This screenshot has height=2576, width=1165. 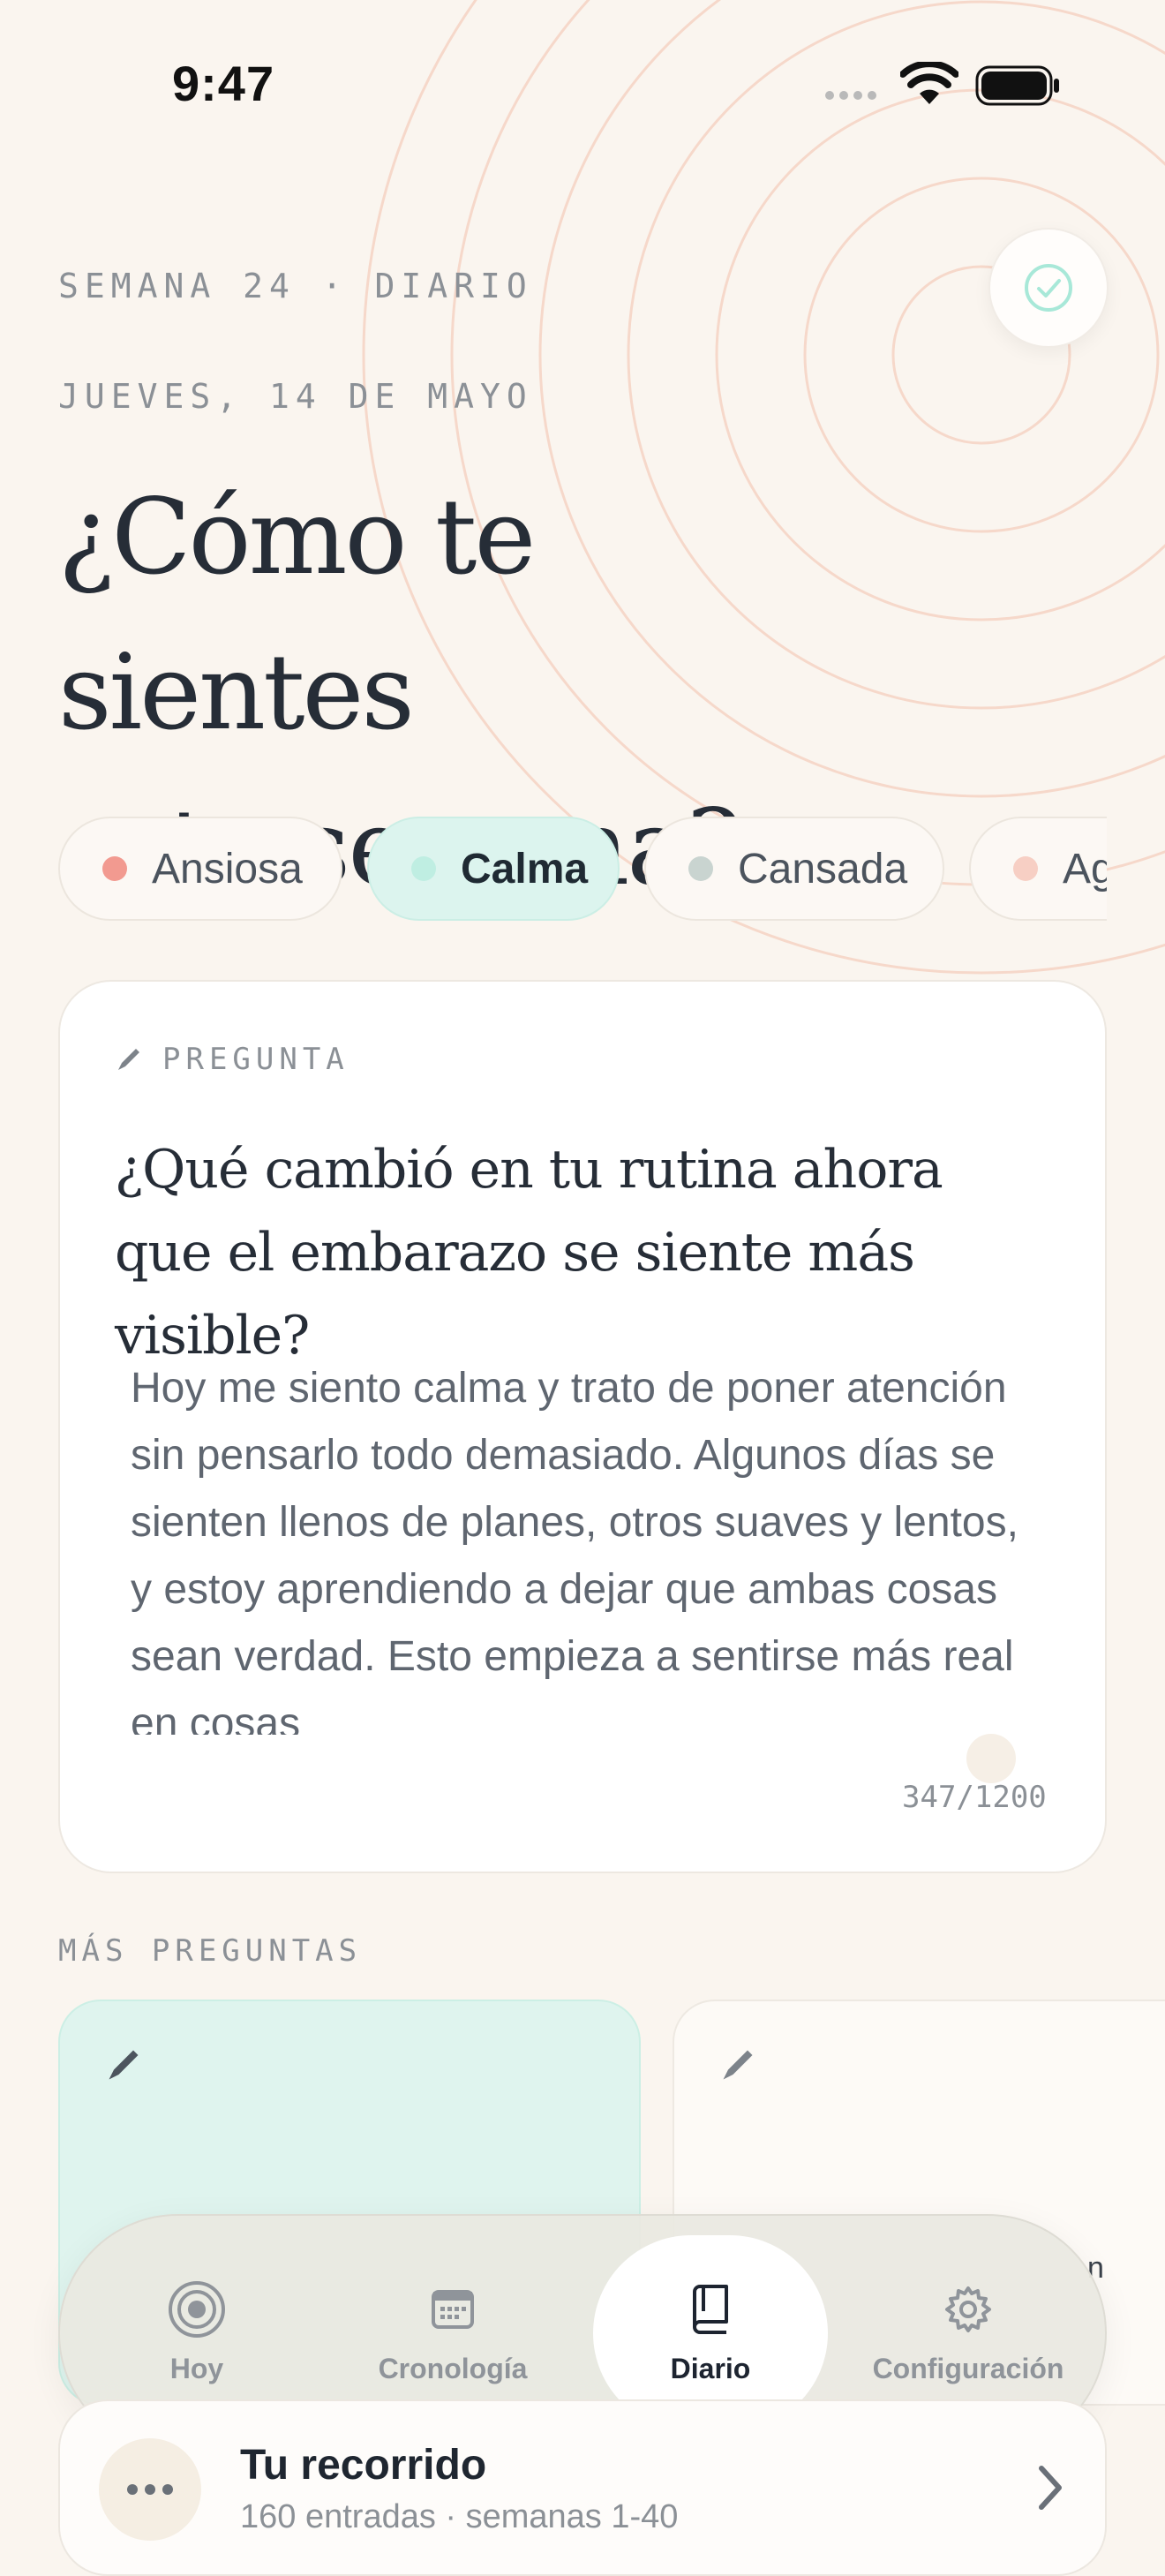 What do you see at coordinates (991, 1759) in the screenshot?
I see `soft-indicator` at bounding box center [991, 1759].